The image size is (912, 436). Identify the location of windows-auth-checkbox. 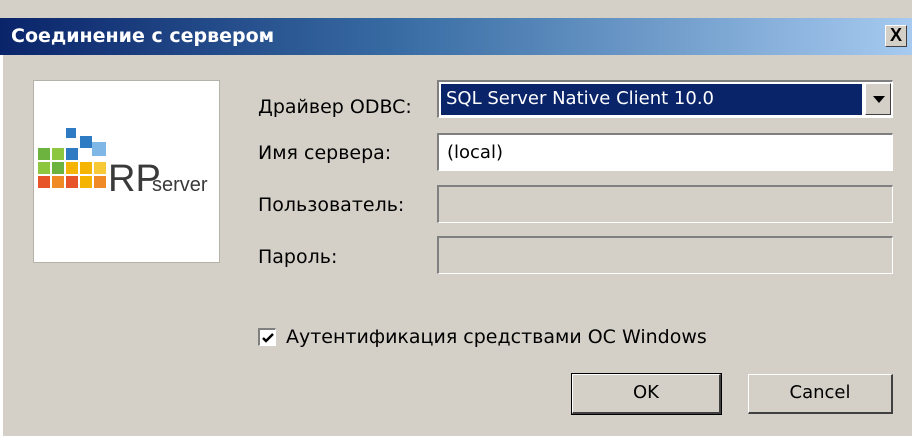
(267, 337).